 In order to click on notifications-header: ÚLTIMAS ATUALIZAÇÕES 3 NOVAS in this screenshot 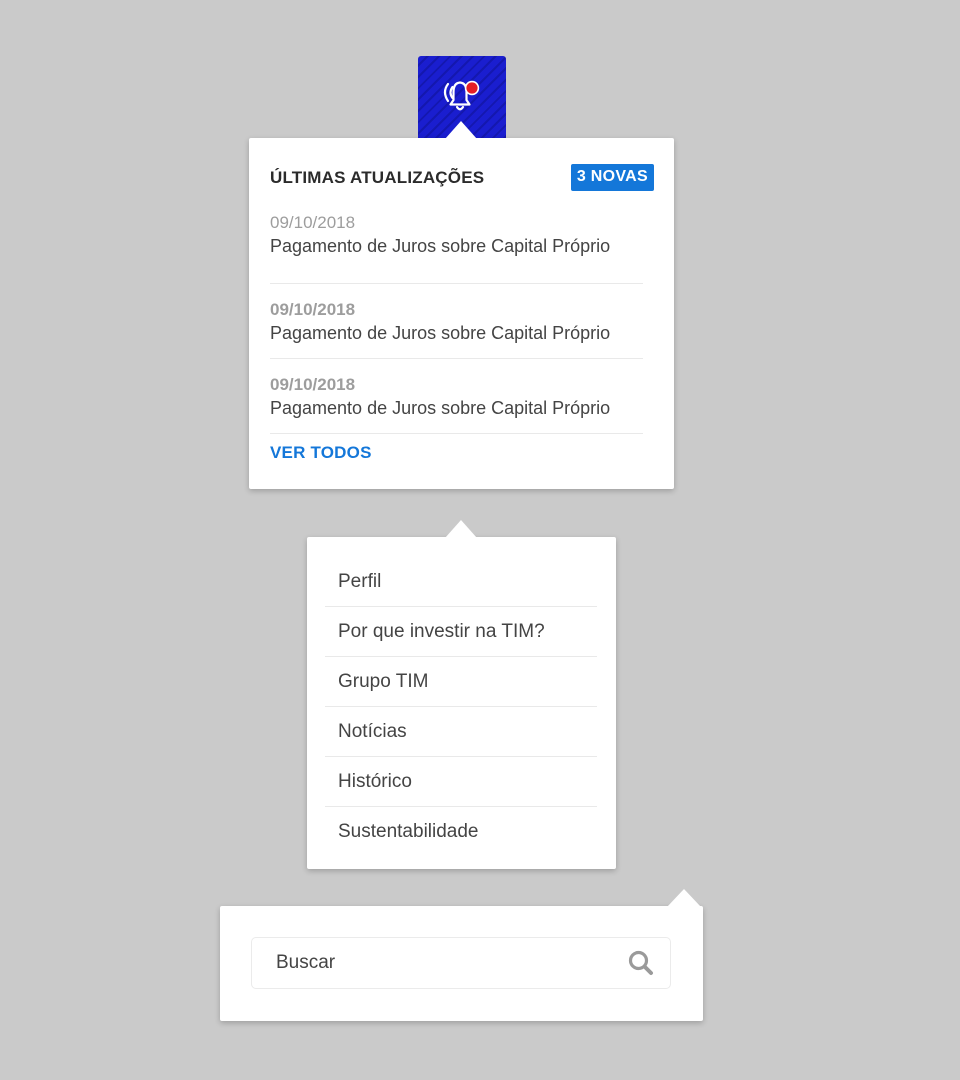, I will do `click(462, 179)`.